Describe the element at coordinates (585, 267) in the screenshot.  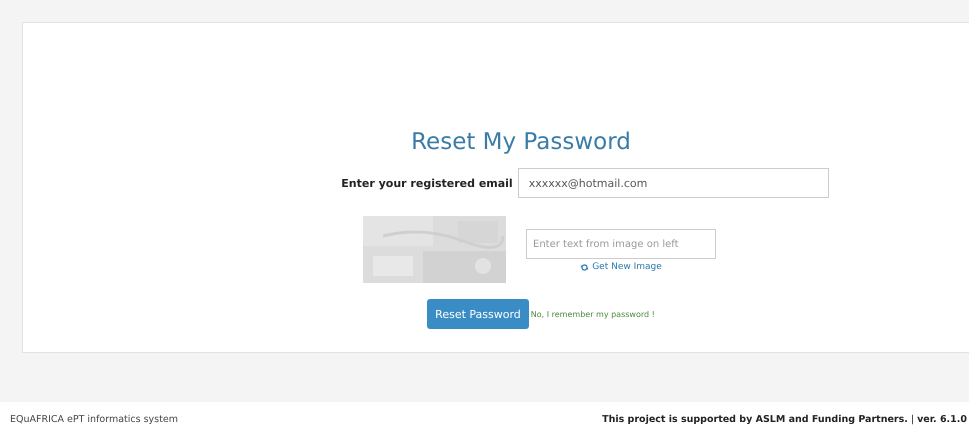
I see `refresh-icon` at that location.